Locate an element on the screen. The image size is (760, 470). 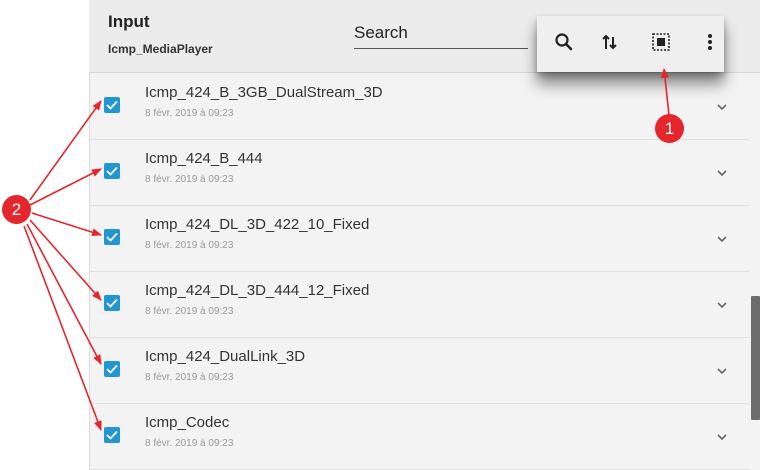
scrollbar-thumb is located at coordinates (755, 358).